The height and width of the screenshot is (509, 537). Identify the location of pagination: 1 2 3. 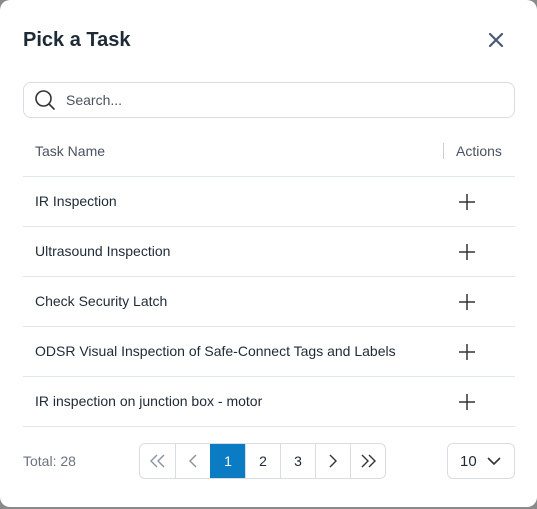
(262, 461).